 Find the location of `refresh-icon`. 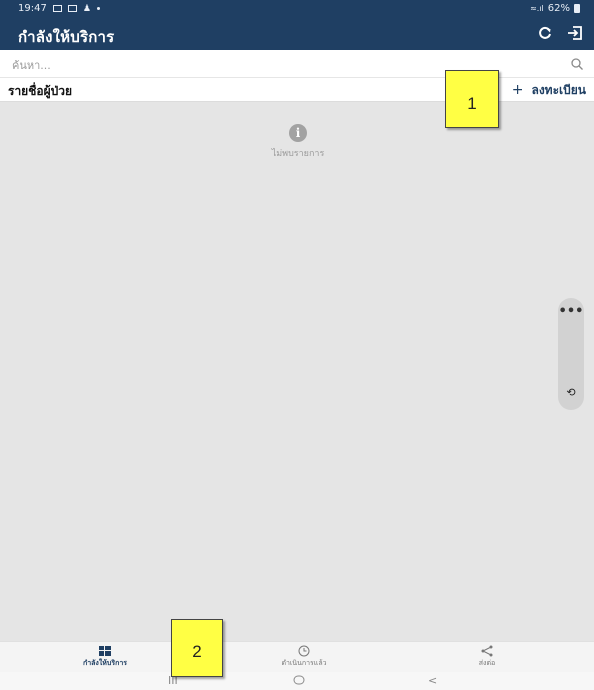

refresh-icon is located at coordinates (545, 34).